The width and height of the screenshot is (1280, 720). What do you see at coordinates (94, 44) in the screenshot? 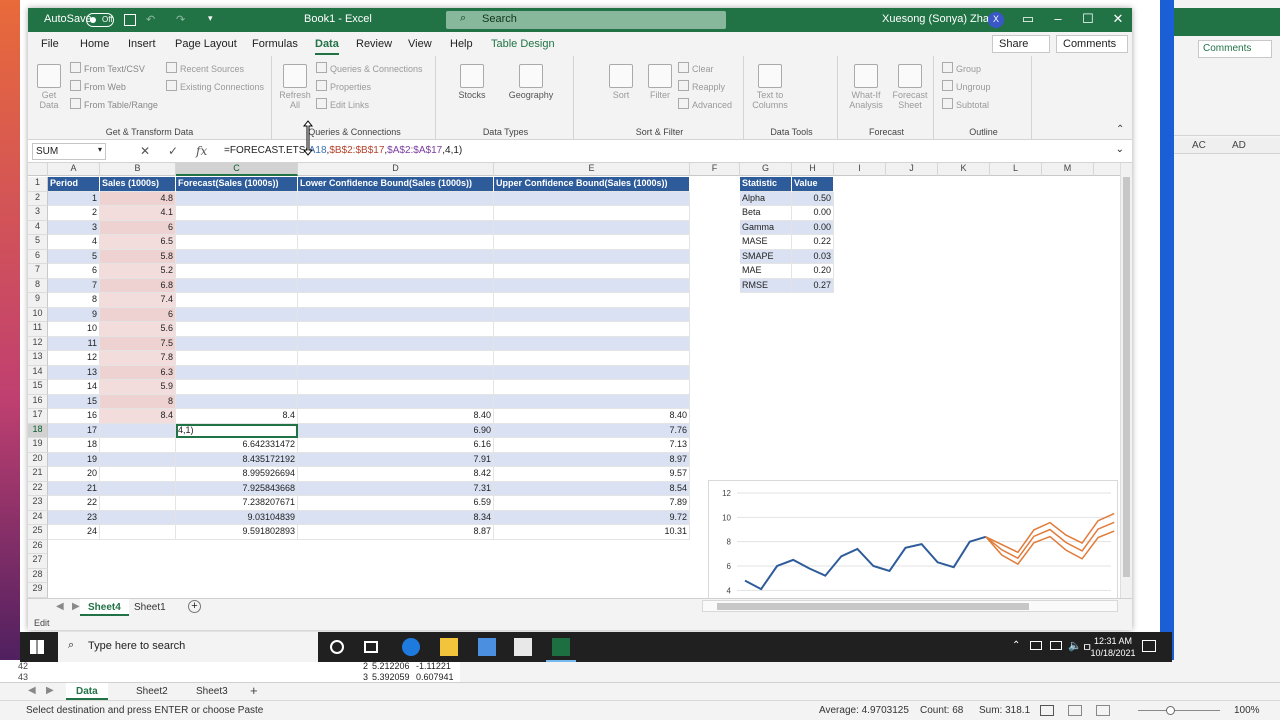
I see `menu-home: Home` at bounding box center [94, 44].